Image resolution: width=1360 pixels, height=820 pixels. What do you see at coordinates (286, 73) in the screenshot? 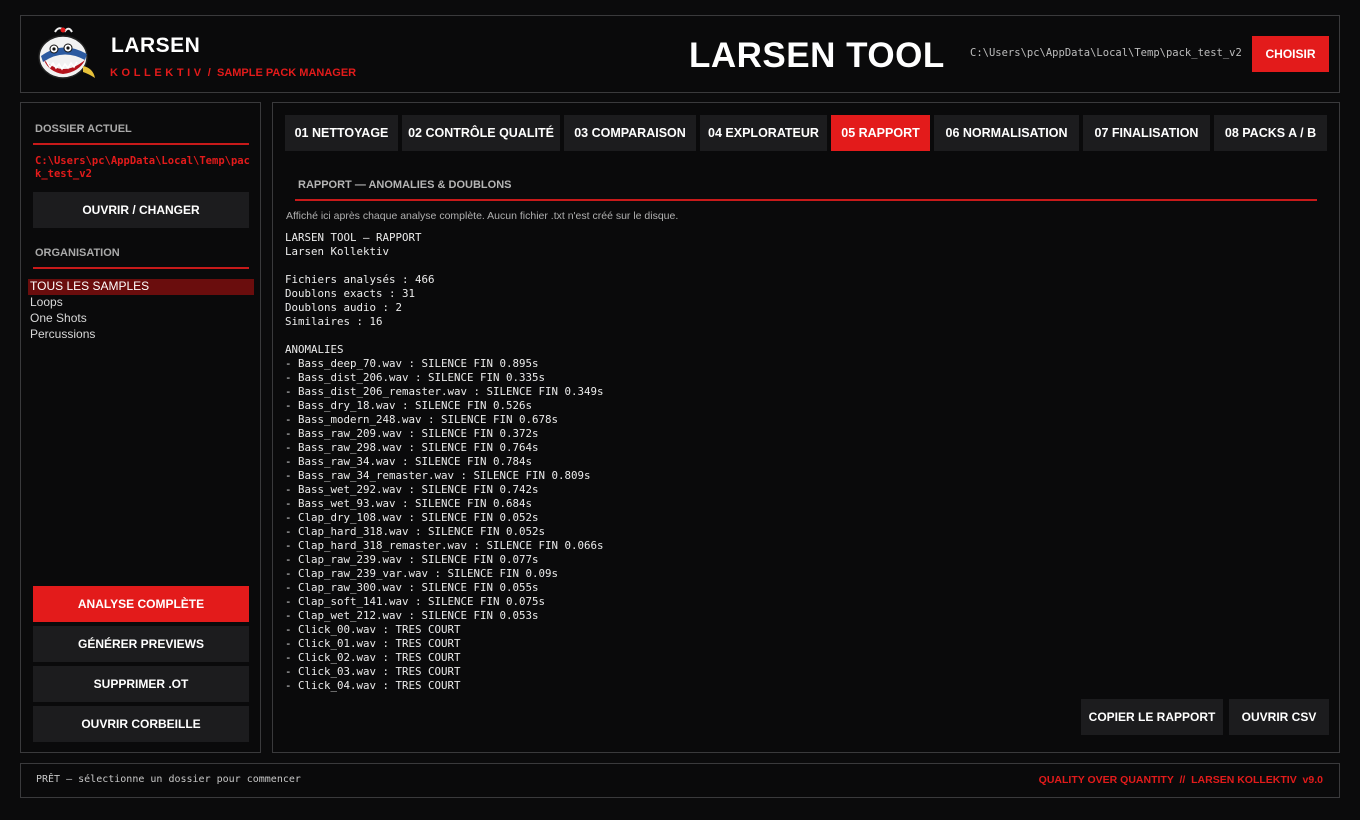
I see `brand-tagline: SAMPLE PACK MANAGER` at bounding box center [286, 73].